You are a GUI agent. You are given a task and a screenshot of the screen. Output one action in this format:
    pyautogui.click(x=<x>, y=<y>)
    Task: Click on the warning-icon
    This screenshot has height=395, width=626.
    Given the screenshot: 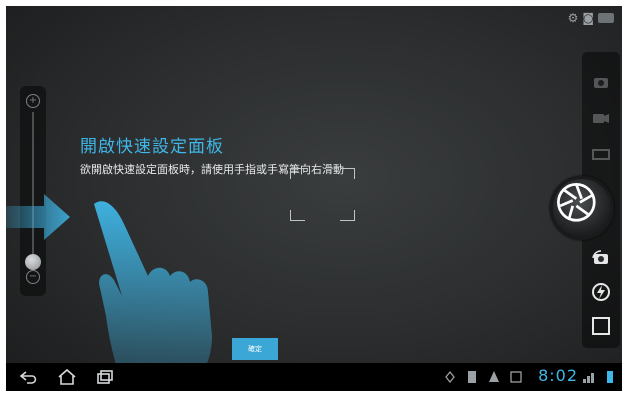 What is the action you would take?
    pyautogui.click(x=494, y=376)
    